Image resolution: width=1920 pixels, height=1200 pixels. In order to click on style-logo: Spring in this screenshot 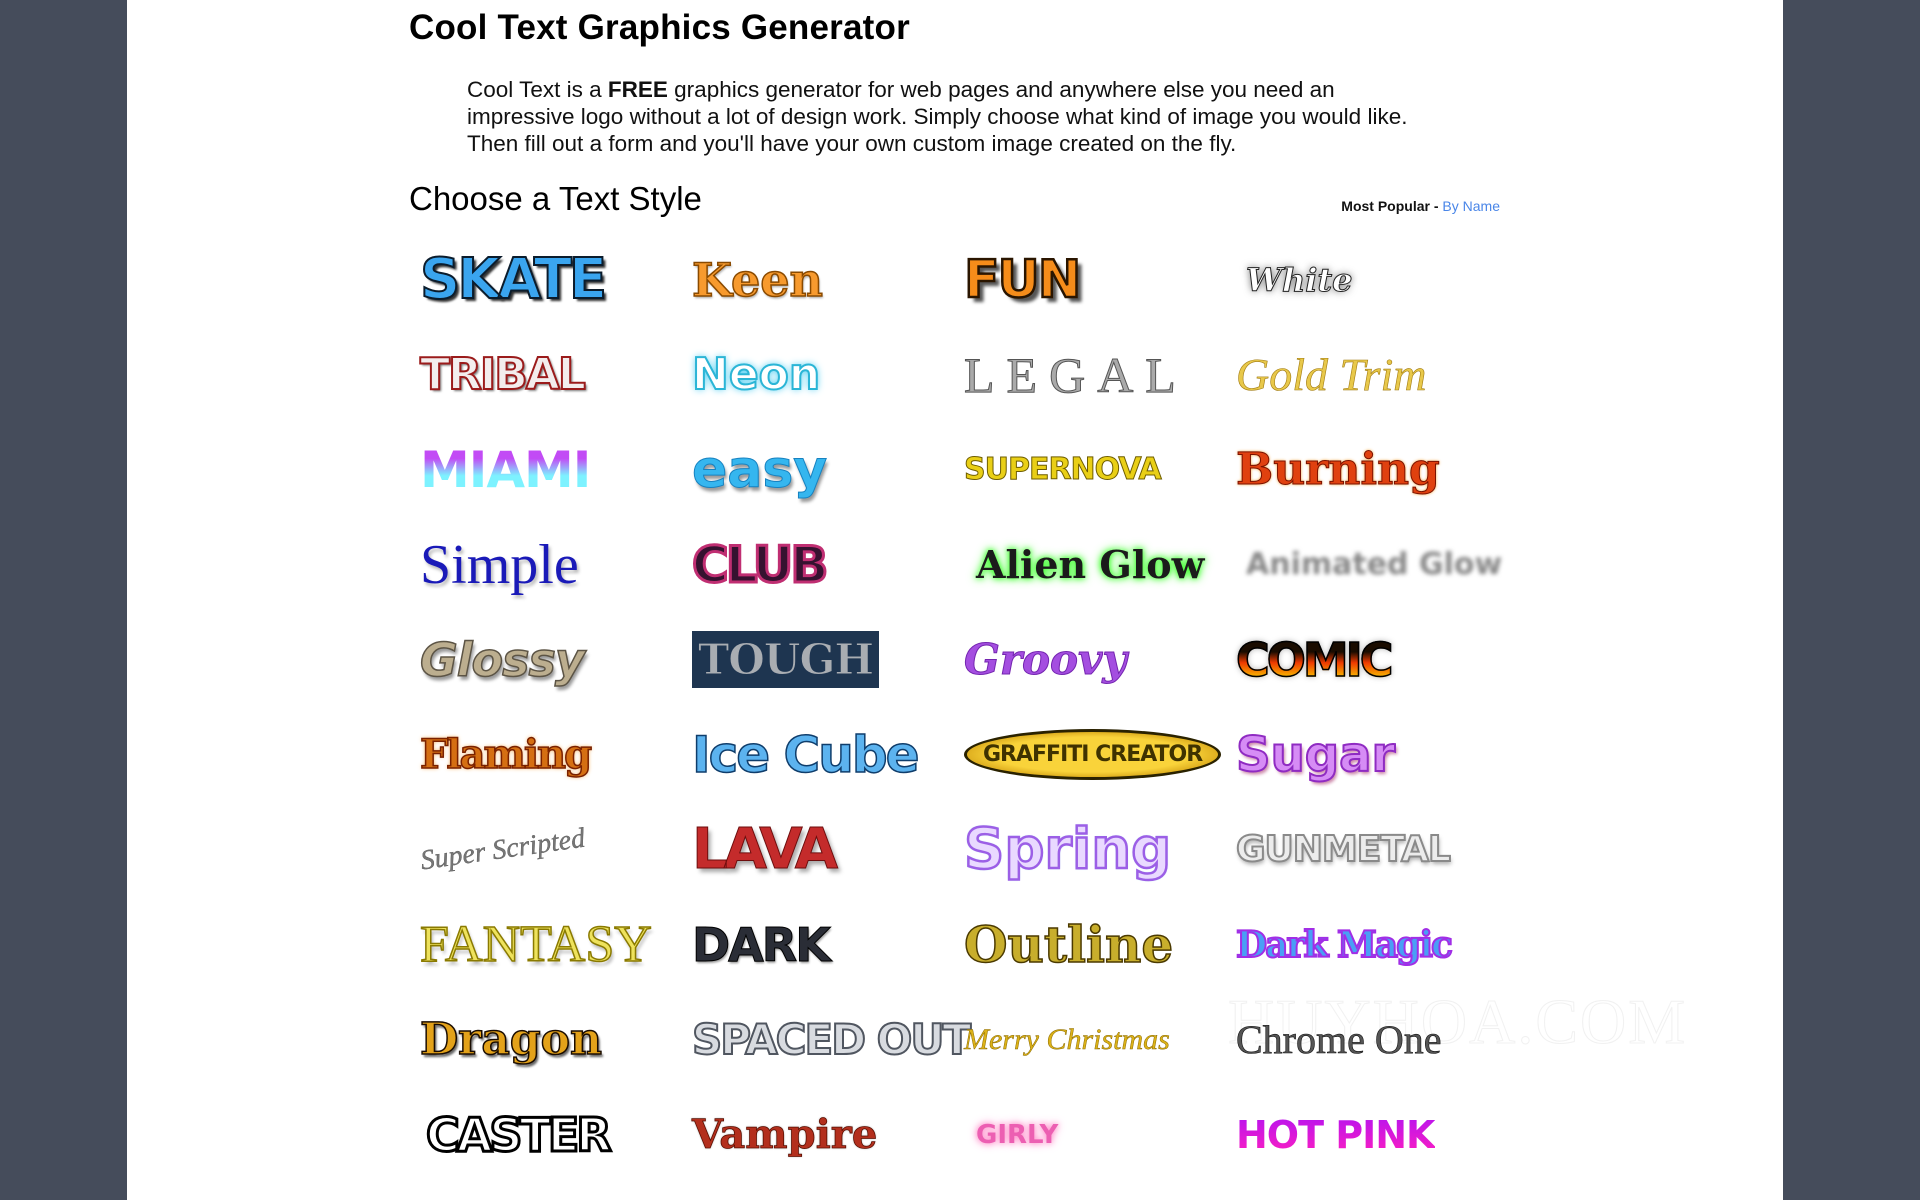, I will do `click(1068, 850)`.